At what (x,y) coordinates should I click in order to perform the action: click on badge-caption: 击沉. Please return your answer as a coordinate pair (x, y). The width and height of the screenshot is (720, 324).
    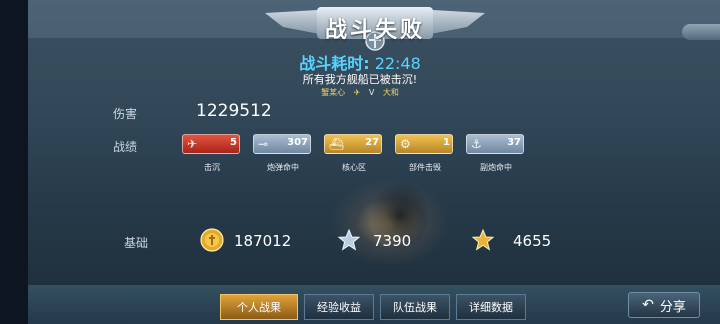
    Looking at the image, I should click on (212, 167).